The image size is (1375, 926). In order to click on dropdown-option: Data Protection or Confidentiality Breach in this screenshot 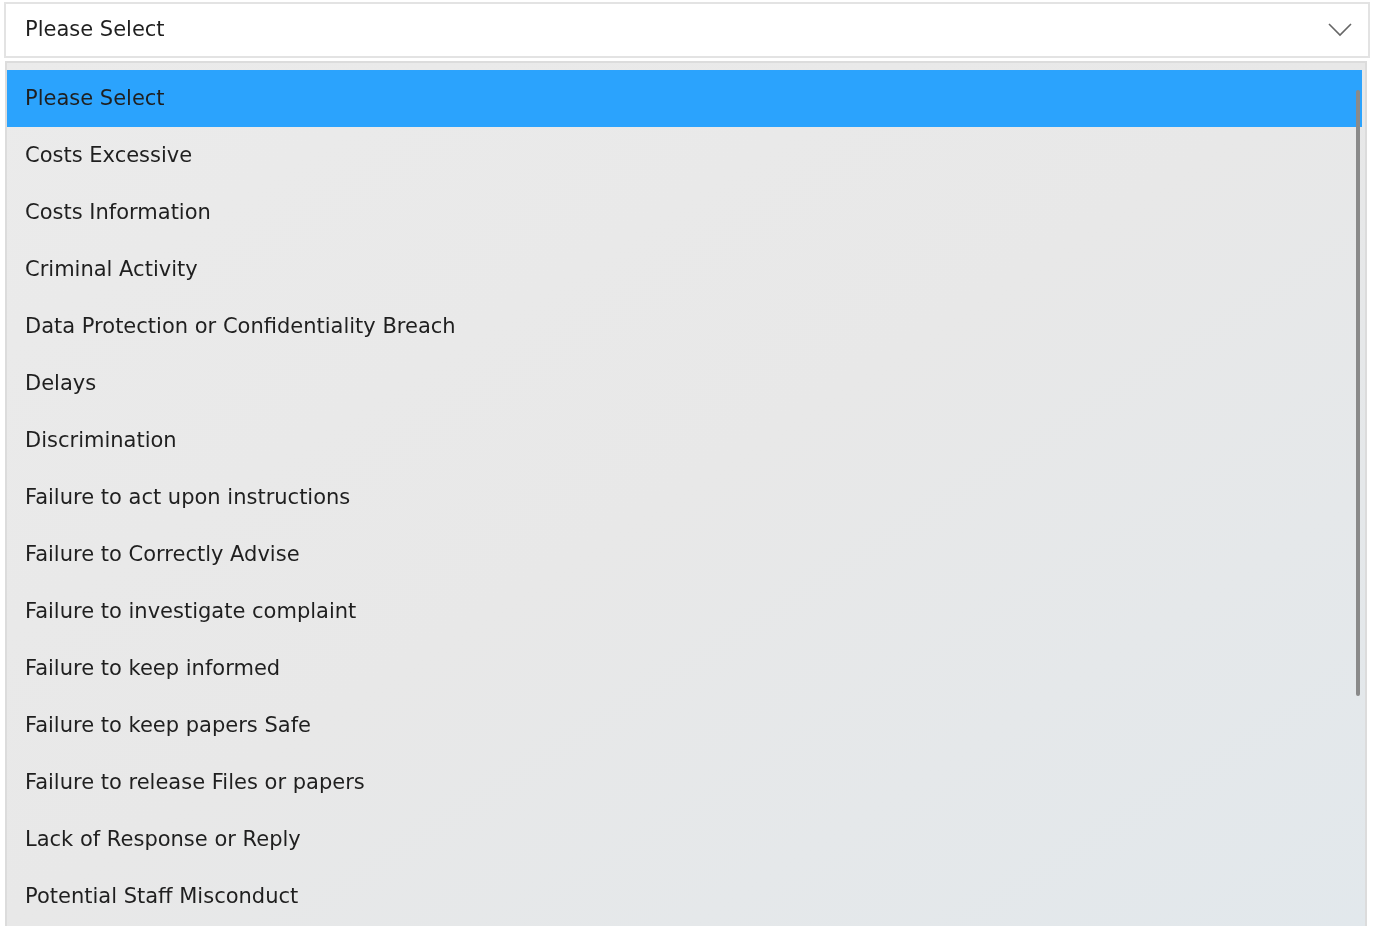, I will do `click(684, 326)`.